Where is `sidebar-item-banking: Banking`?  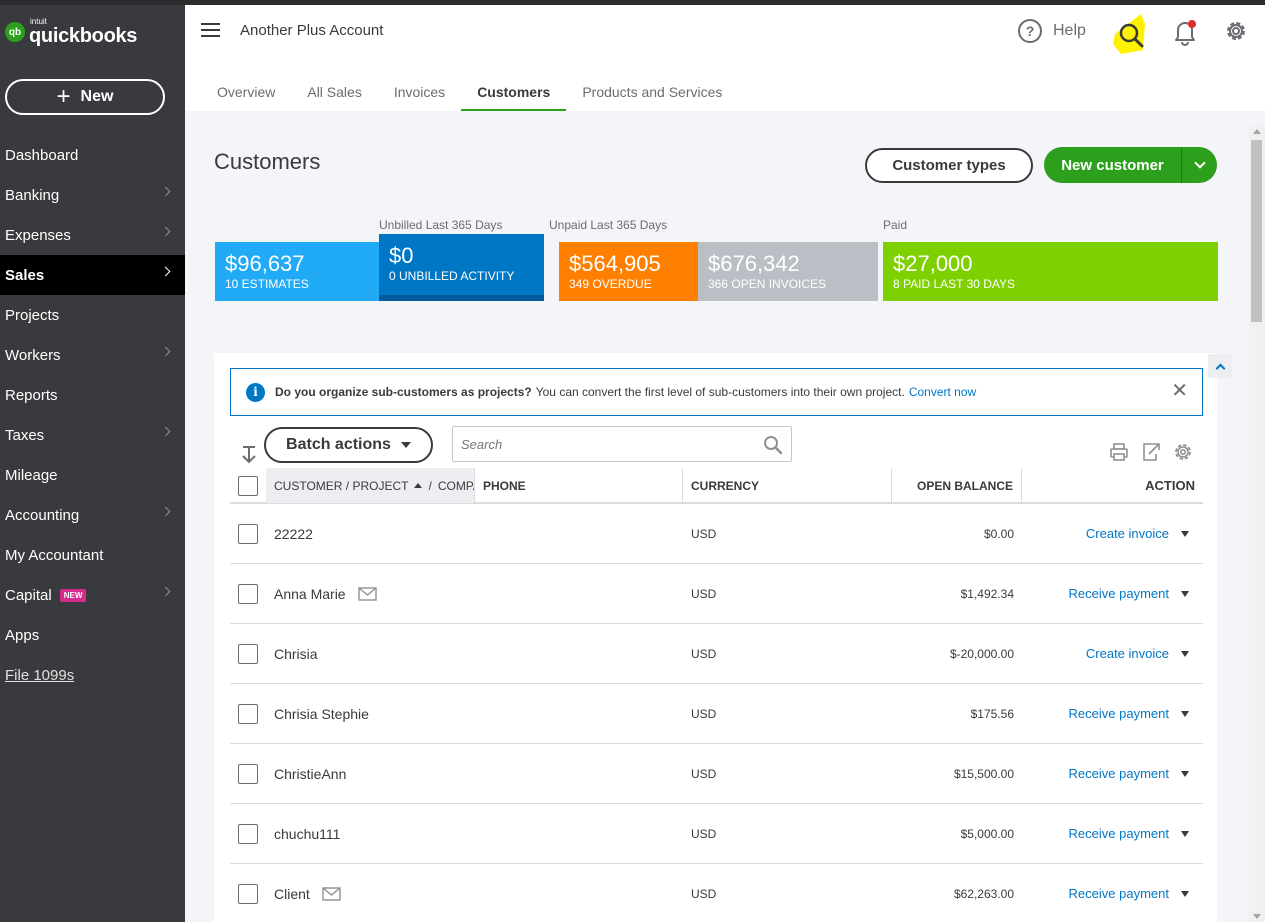
sidebar-item-banking: Banking is located at coordinates (92, 195).